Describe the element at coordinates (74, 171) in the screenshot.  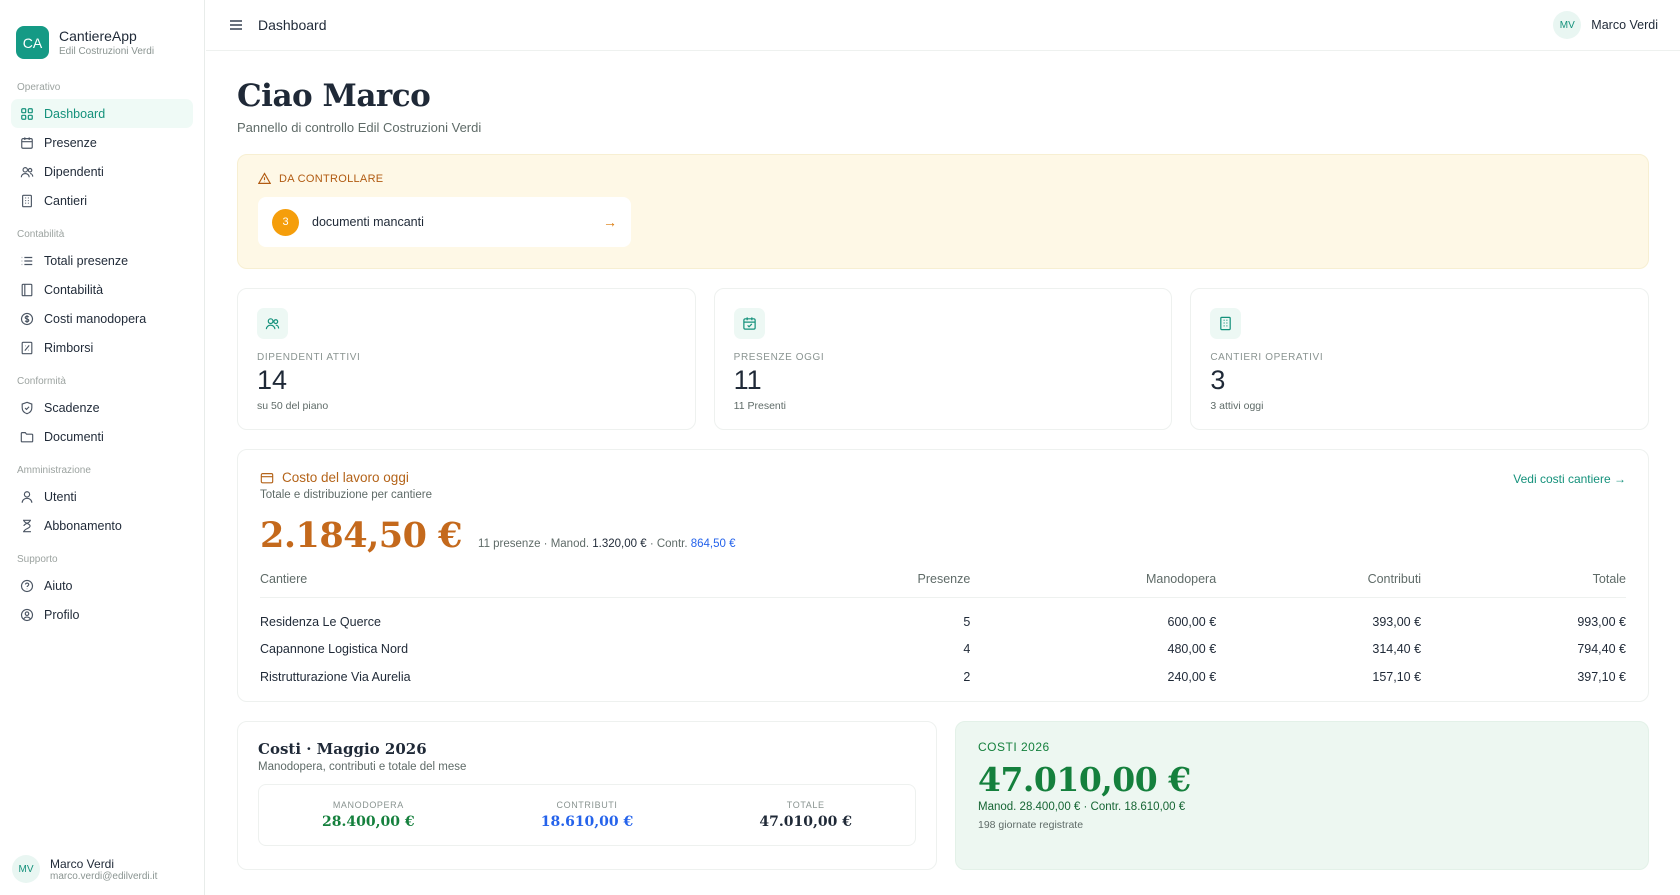
I see `sidebar-item-label: Dipendenti` at that location.